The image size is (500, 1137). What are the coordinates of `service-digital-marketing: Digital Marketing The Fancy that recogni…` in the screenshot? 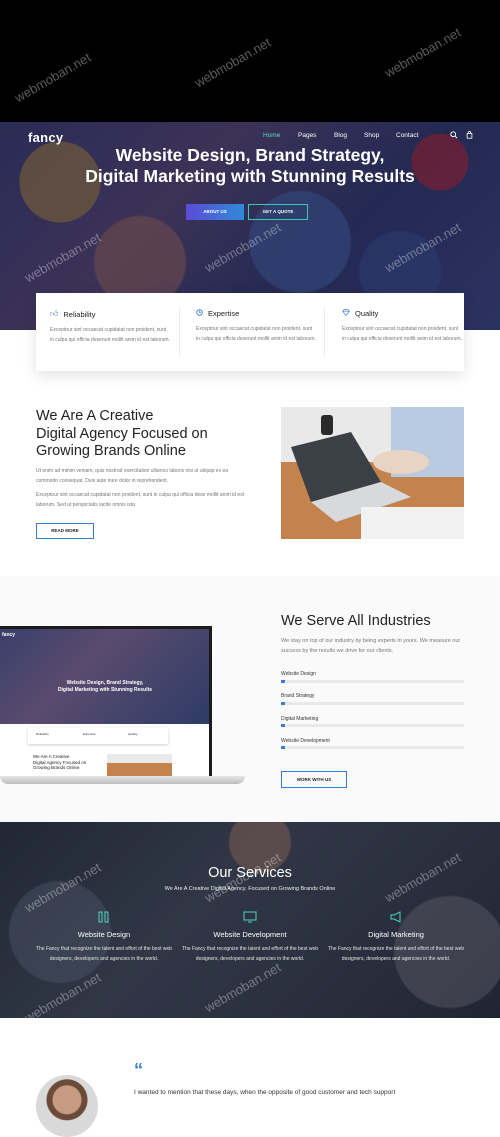 It's located at (396, 937).